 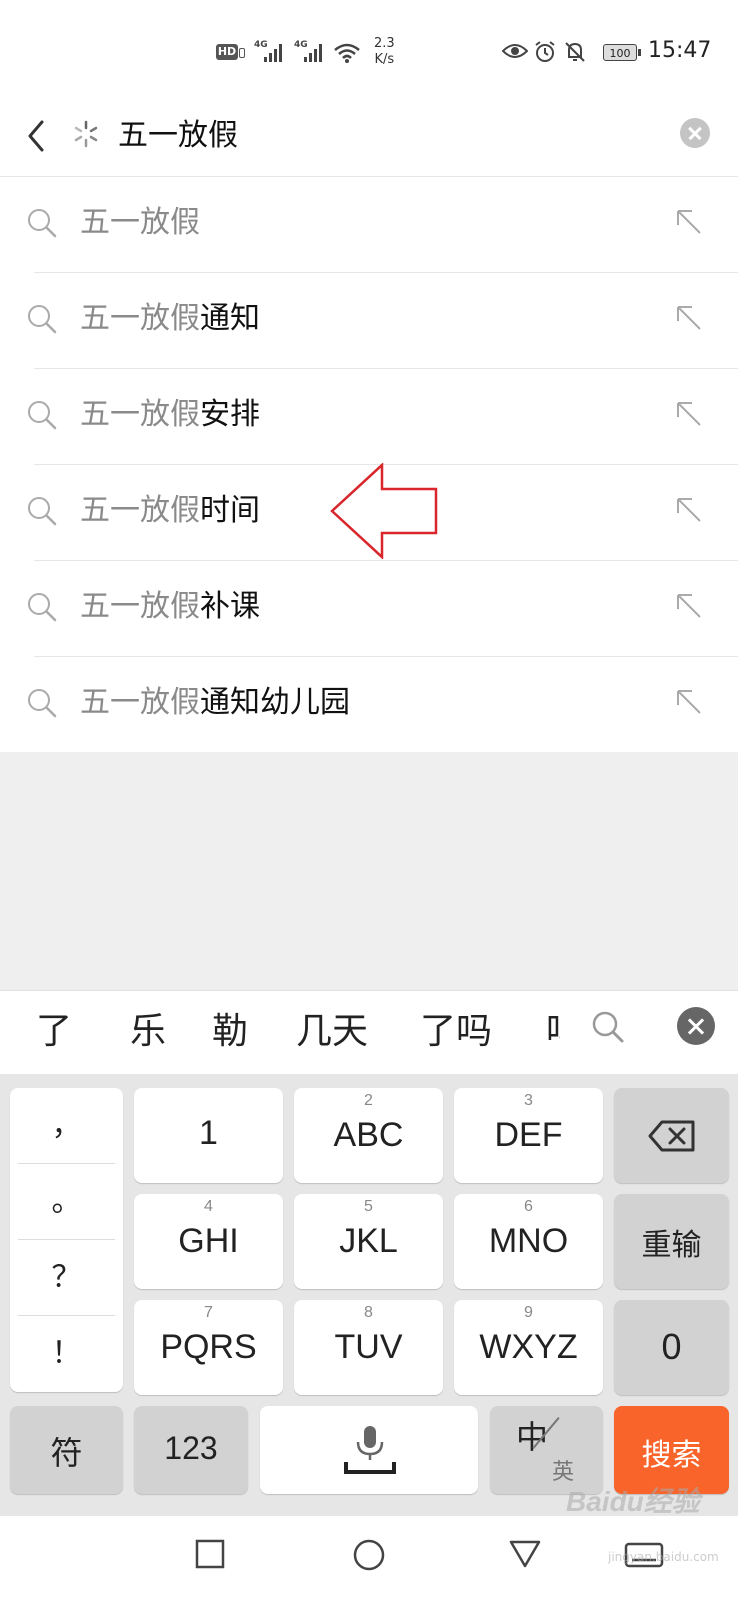 What do you see at coordinates (170, 319) in the screenshot?
I see `suggestion-text: 五一放假通知` at bounding box center [170, 319].